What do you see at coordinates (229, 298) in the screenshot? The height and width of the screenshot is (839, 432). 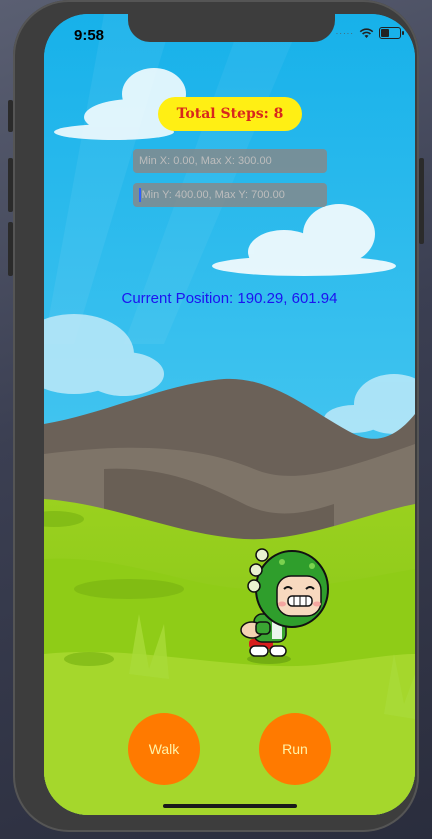 I see `current-position-label: Current Position: 190.29, 601.94` at bounding box center [229, 298].